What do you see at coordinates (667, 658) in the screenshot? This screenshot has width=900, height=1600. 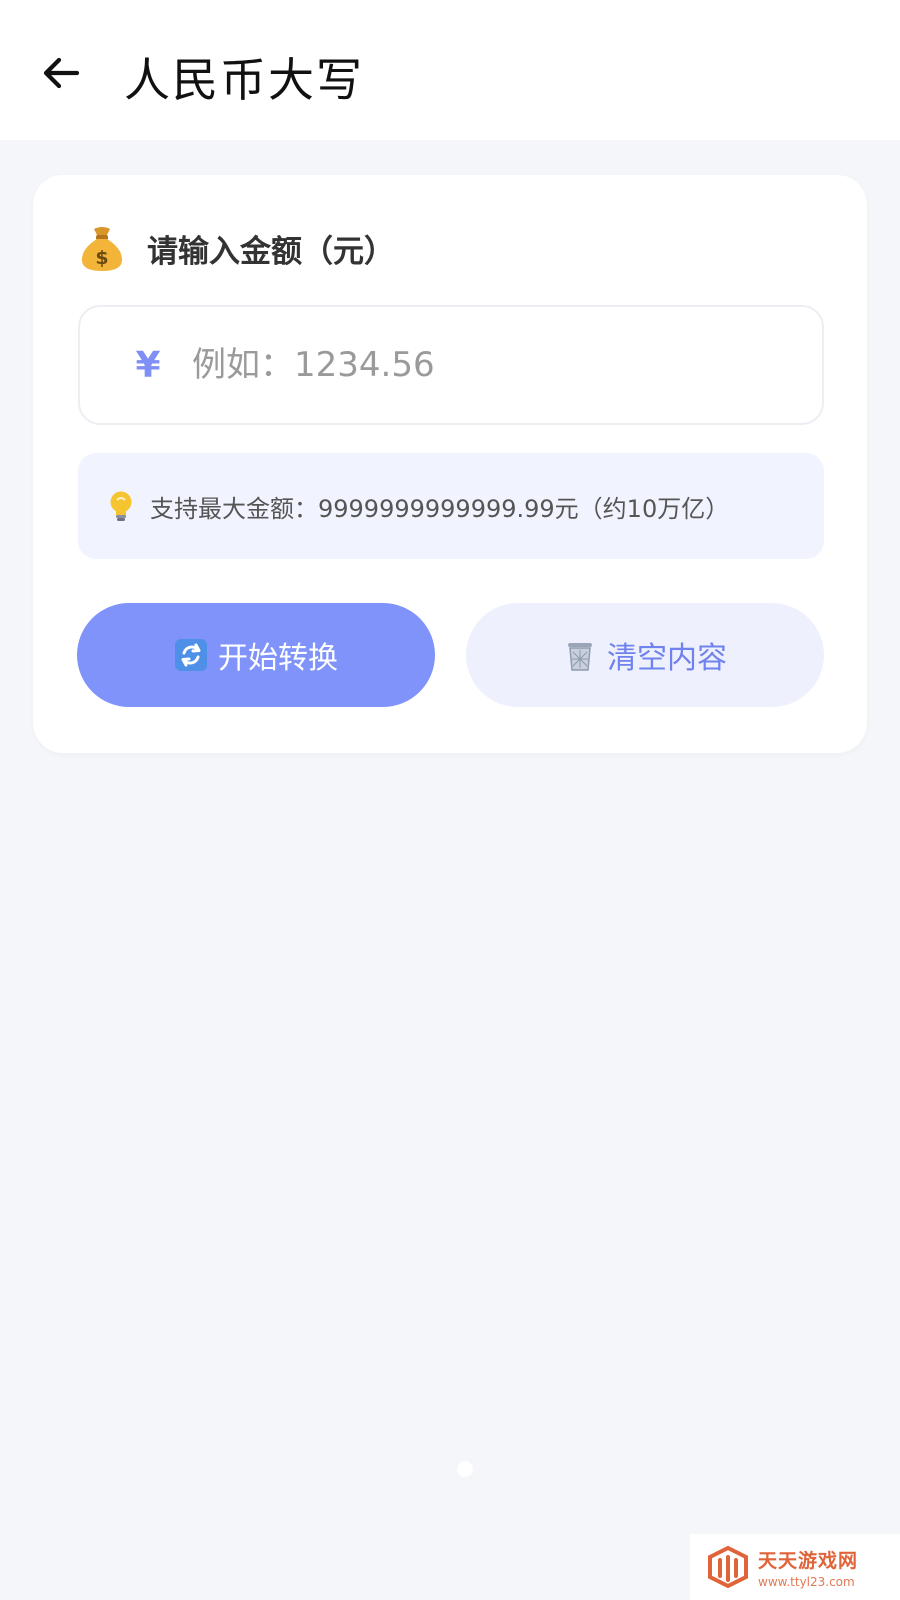 I see `clear-button-label: 清空内容` at bounding box center [667, 658].